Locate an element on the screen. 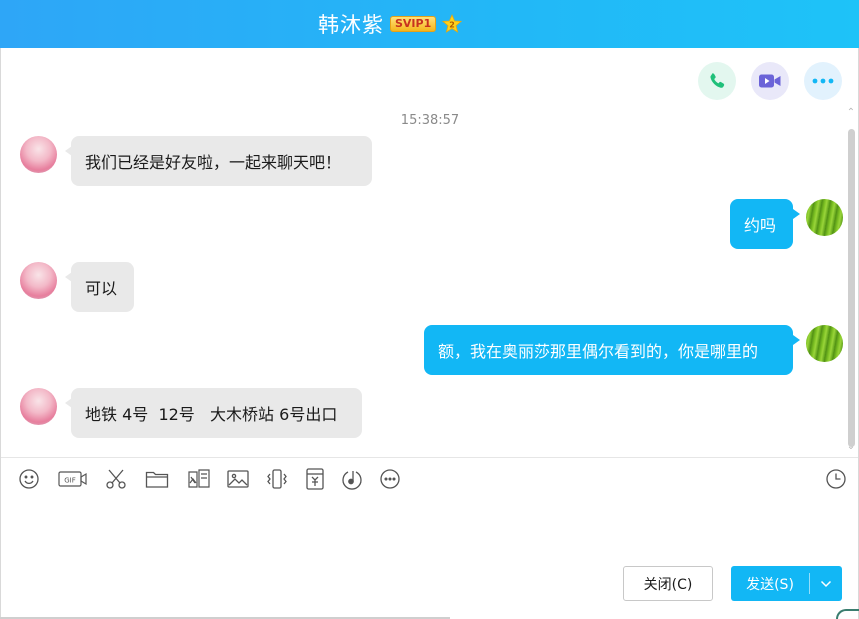 The height and width of the screenshot is (619, 859). folder-icon is located at coordinates (157, 479).